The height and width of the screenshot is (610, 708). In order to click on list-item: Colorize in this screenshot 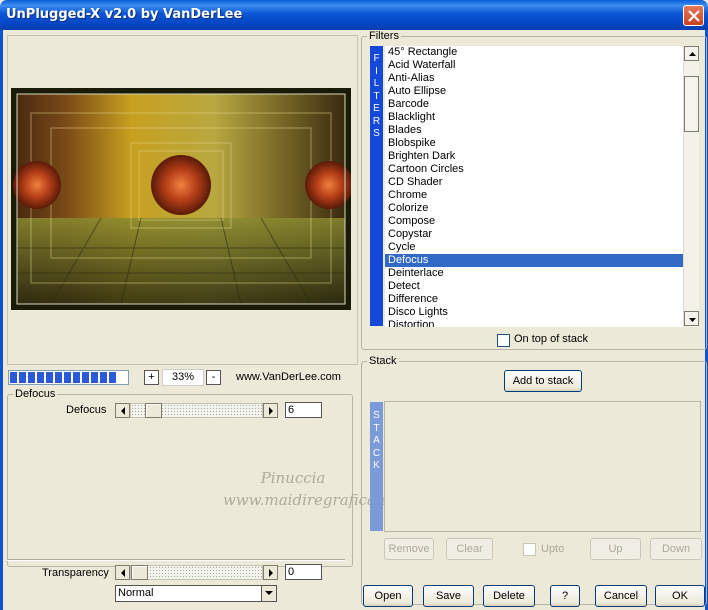, I will do `click(534, 208)`.